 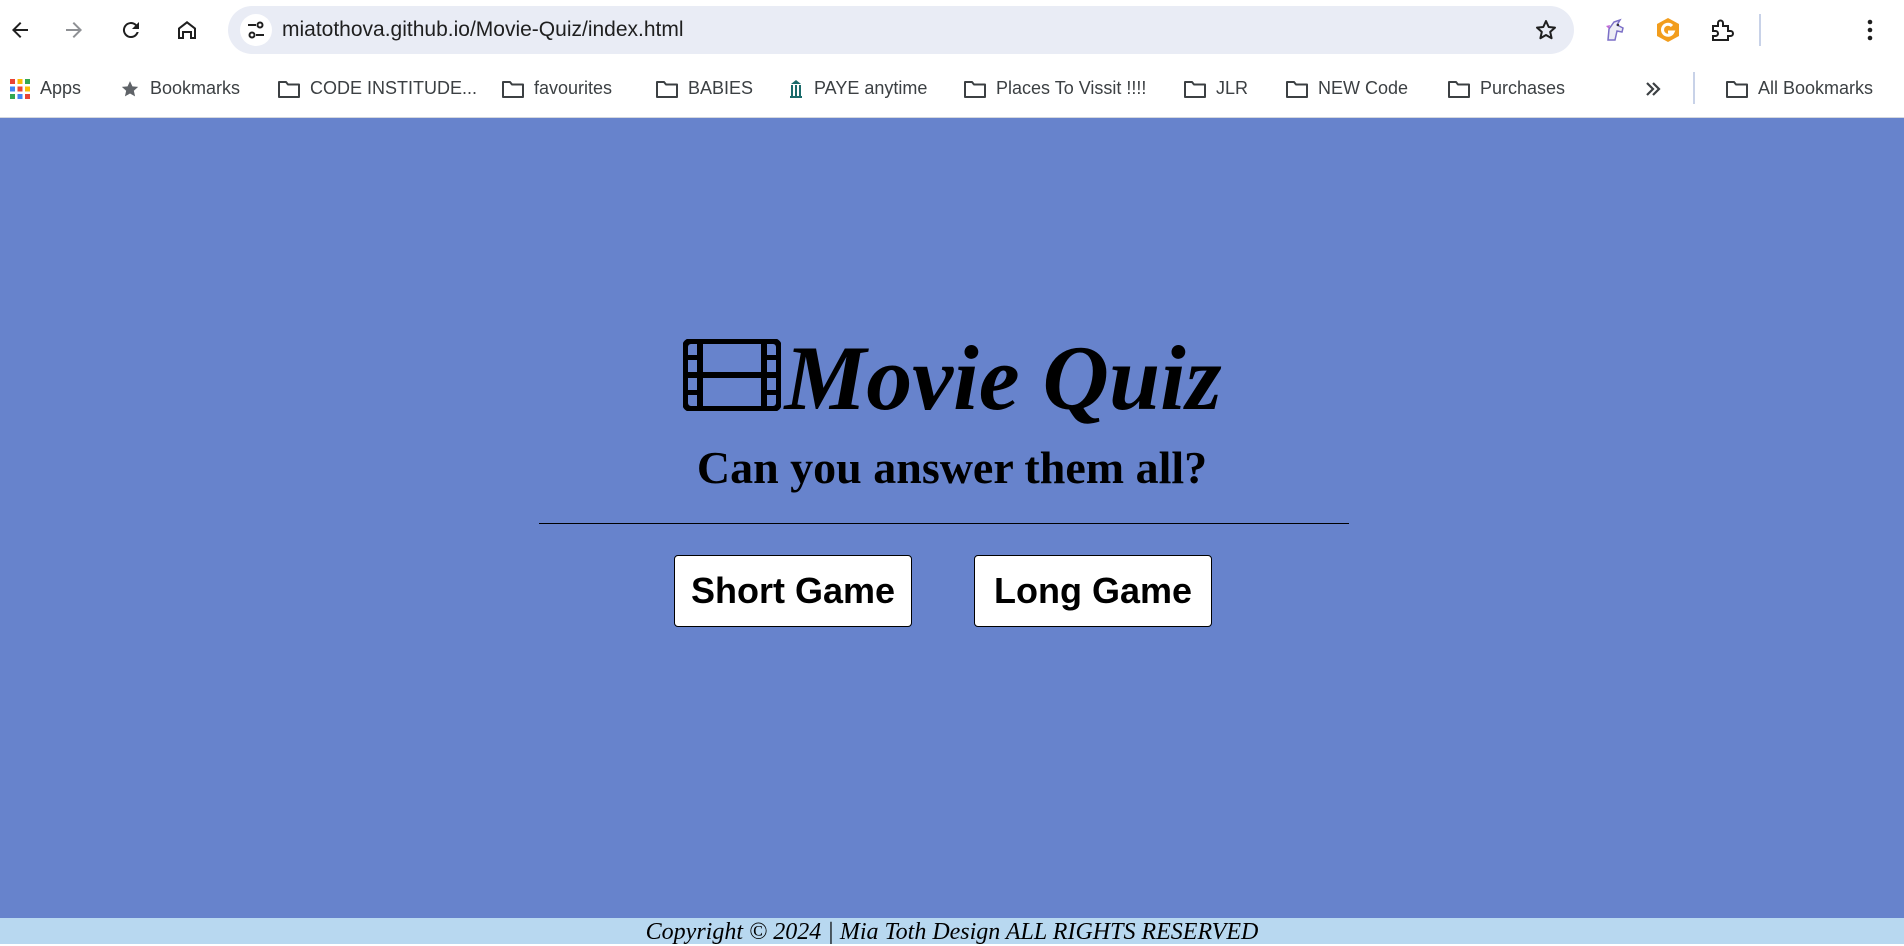 I want to click on page-title: Movie Quiz, so click(x=952, y=378).